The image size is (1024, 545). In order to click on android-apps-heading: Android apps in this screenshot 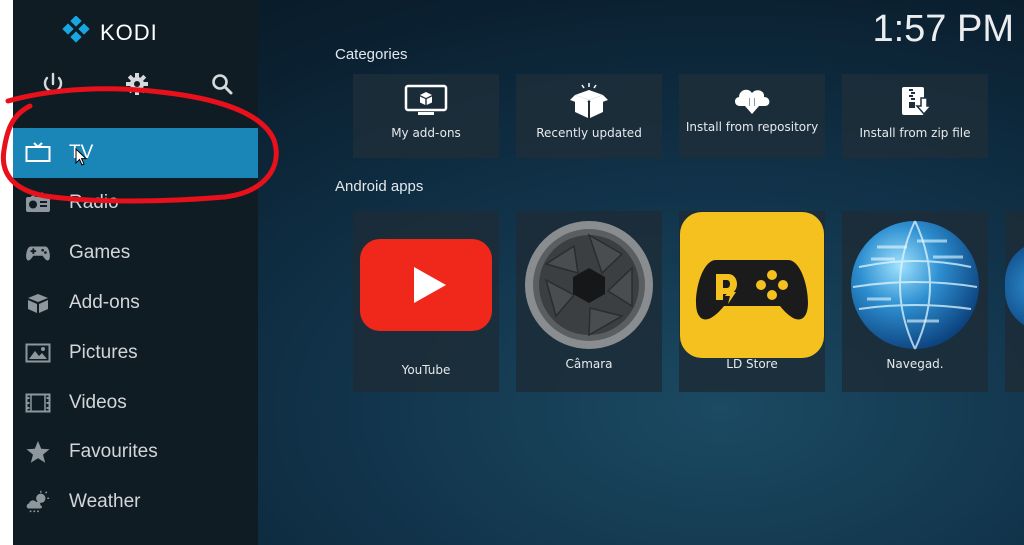, I will do `click(379, 186)`.